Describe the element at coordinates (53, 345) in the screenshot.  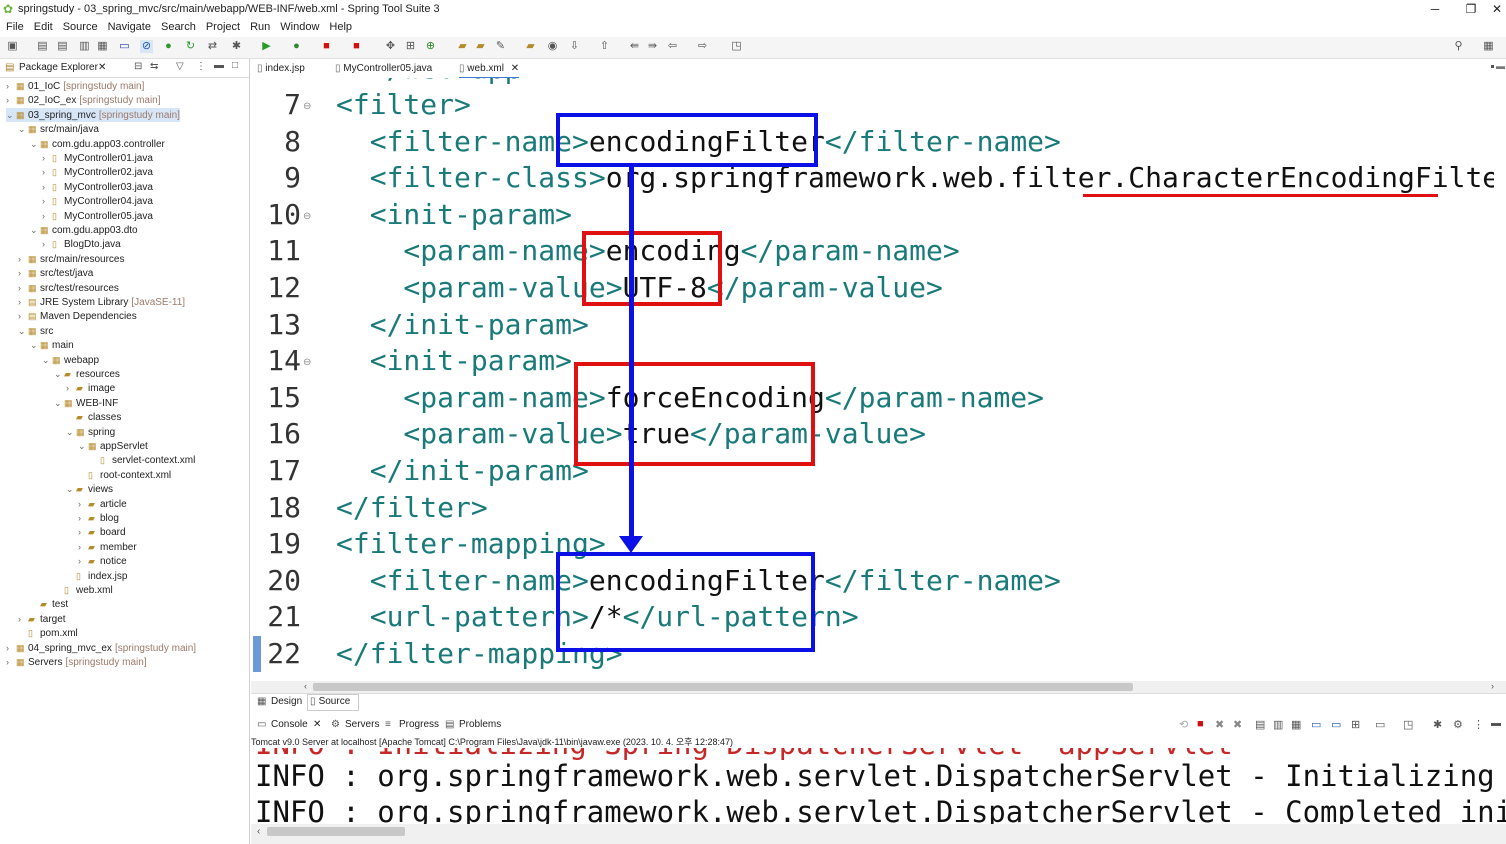
I see `tree-item: ⌄ ▦ main` at that location.